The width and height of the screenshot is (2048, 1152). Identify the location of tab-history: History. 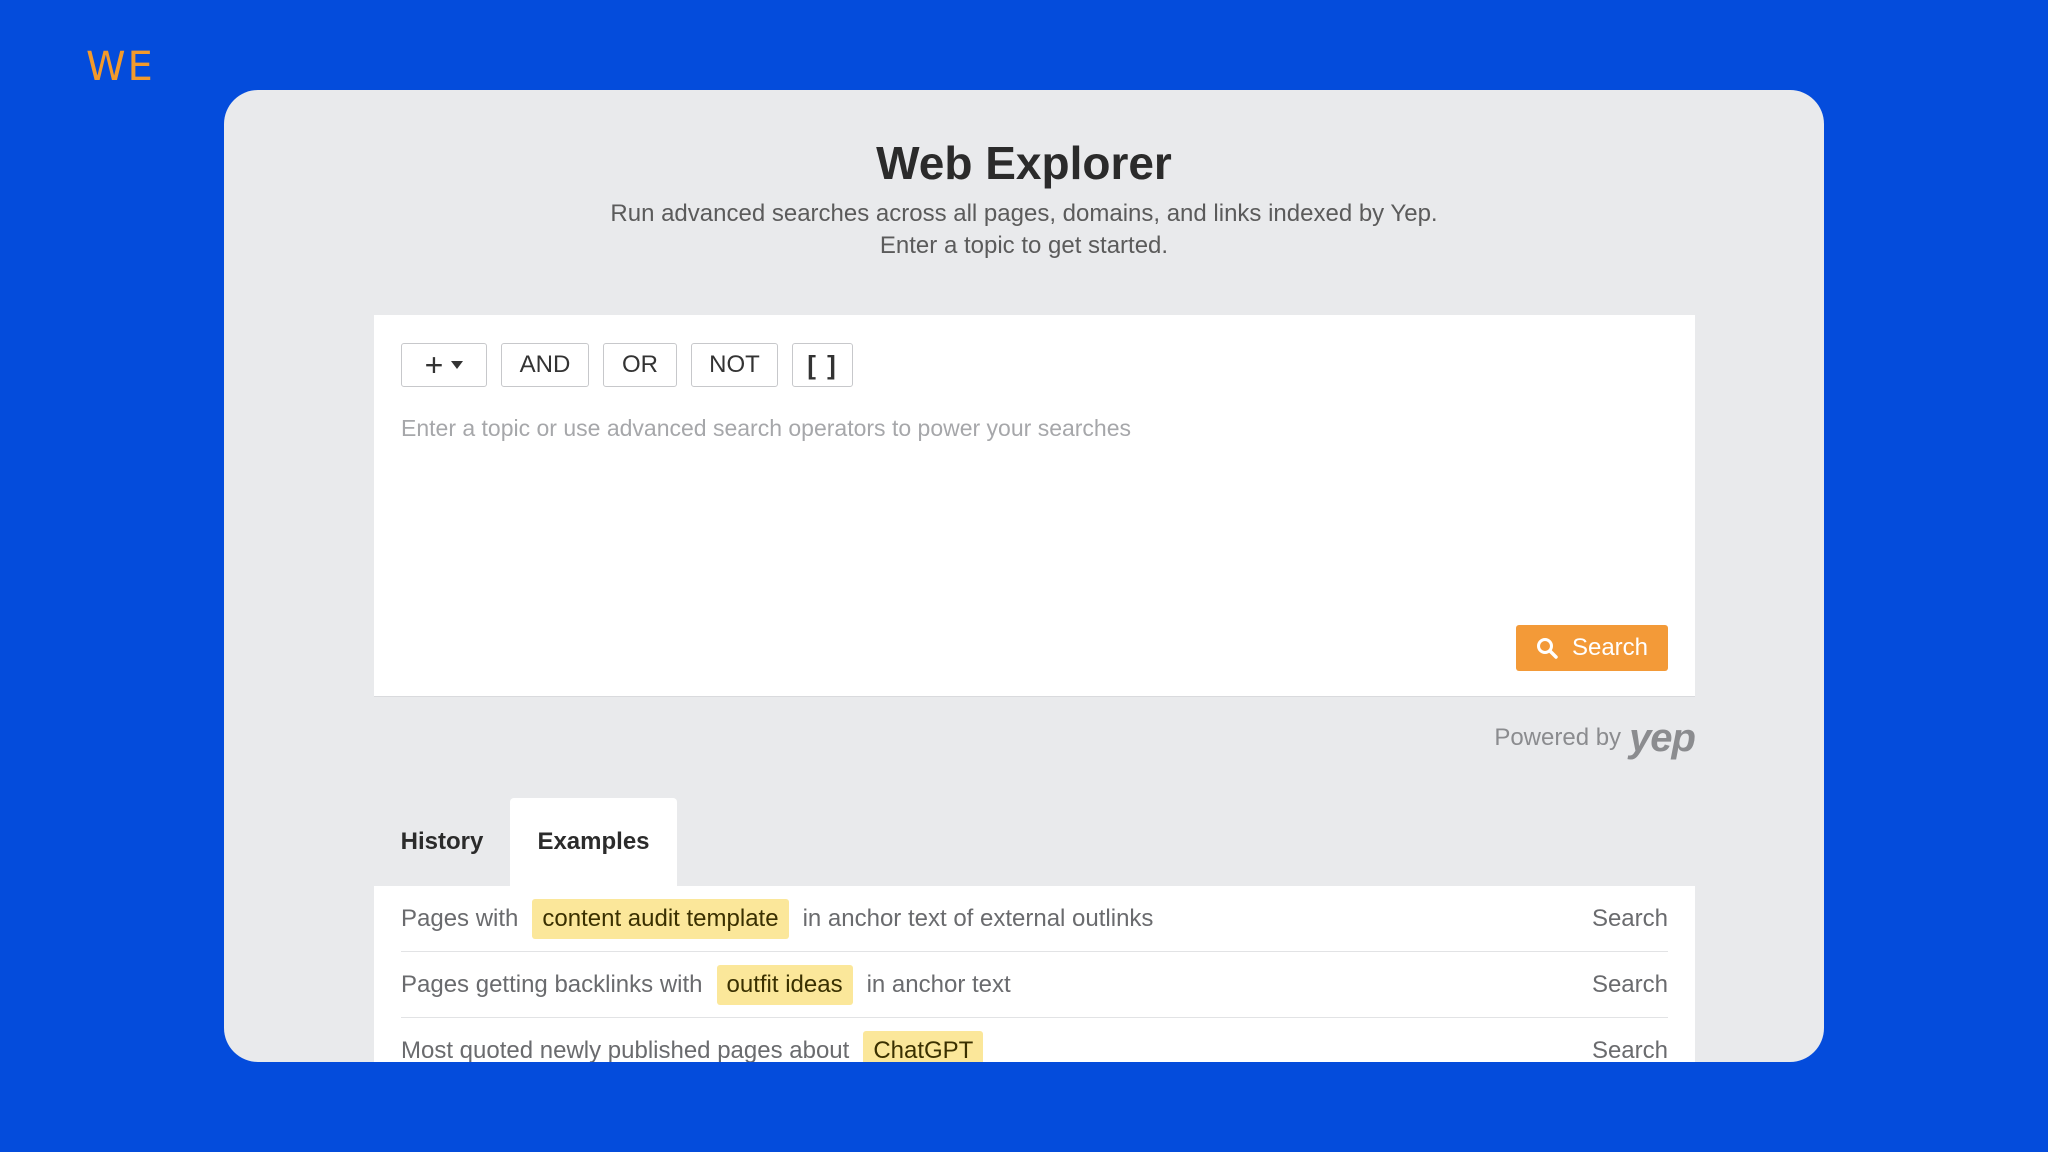
(442, 842).